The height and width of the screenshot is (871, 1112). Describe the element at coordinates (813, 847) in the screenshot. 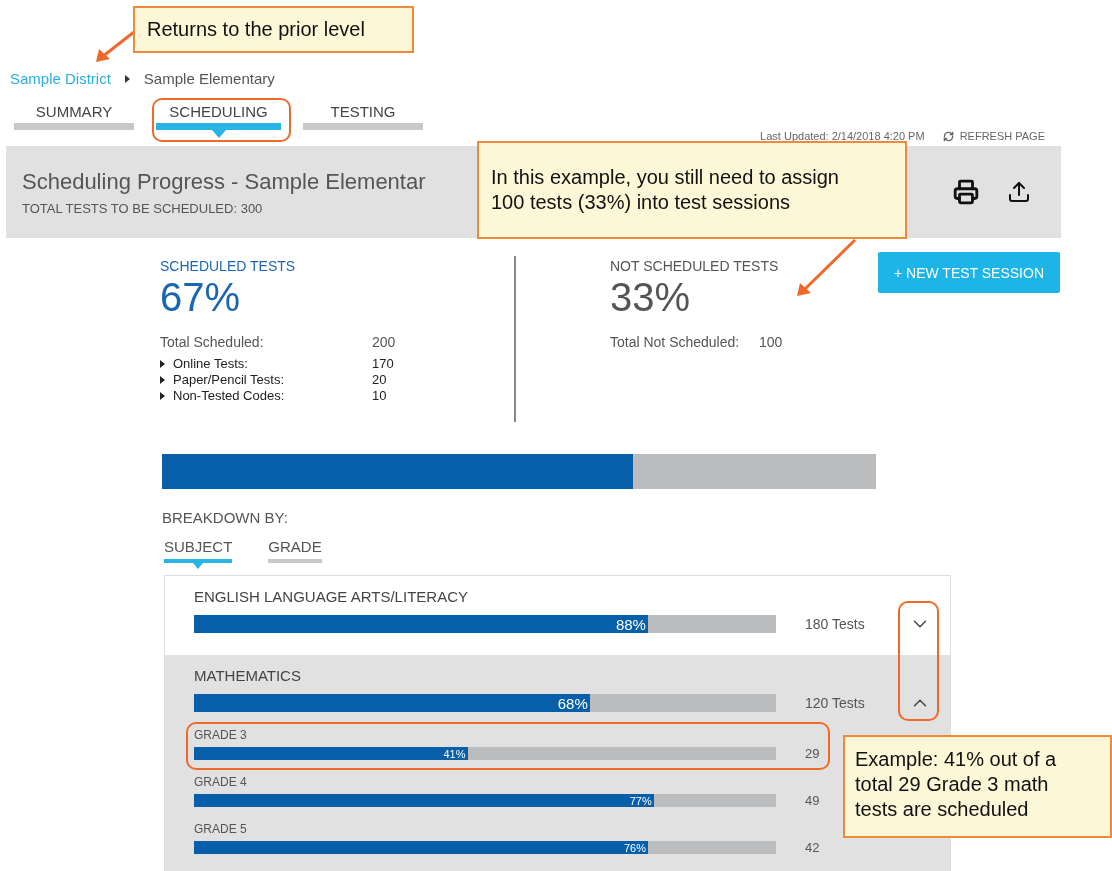

I see `test-count: 42` at that location.